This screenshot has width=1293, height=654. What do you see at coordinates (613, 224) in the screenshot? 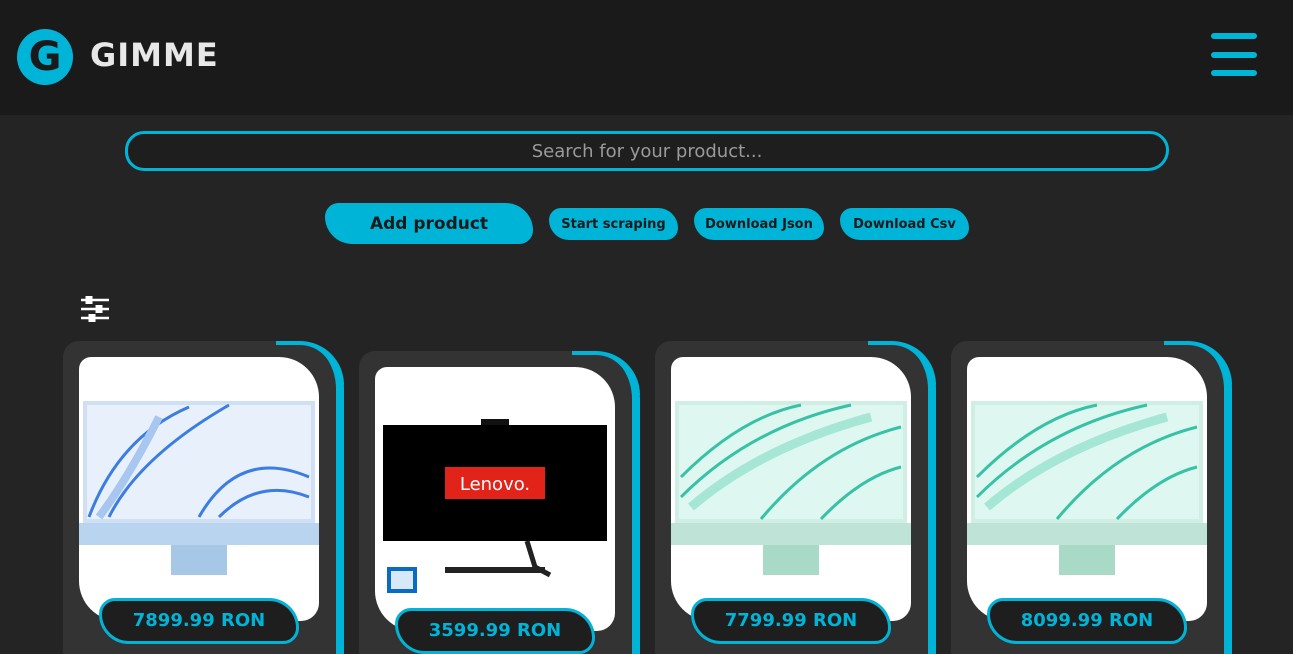
I see `start-scraping-button: Start scraping` at bounding box center [613, 224].